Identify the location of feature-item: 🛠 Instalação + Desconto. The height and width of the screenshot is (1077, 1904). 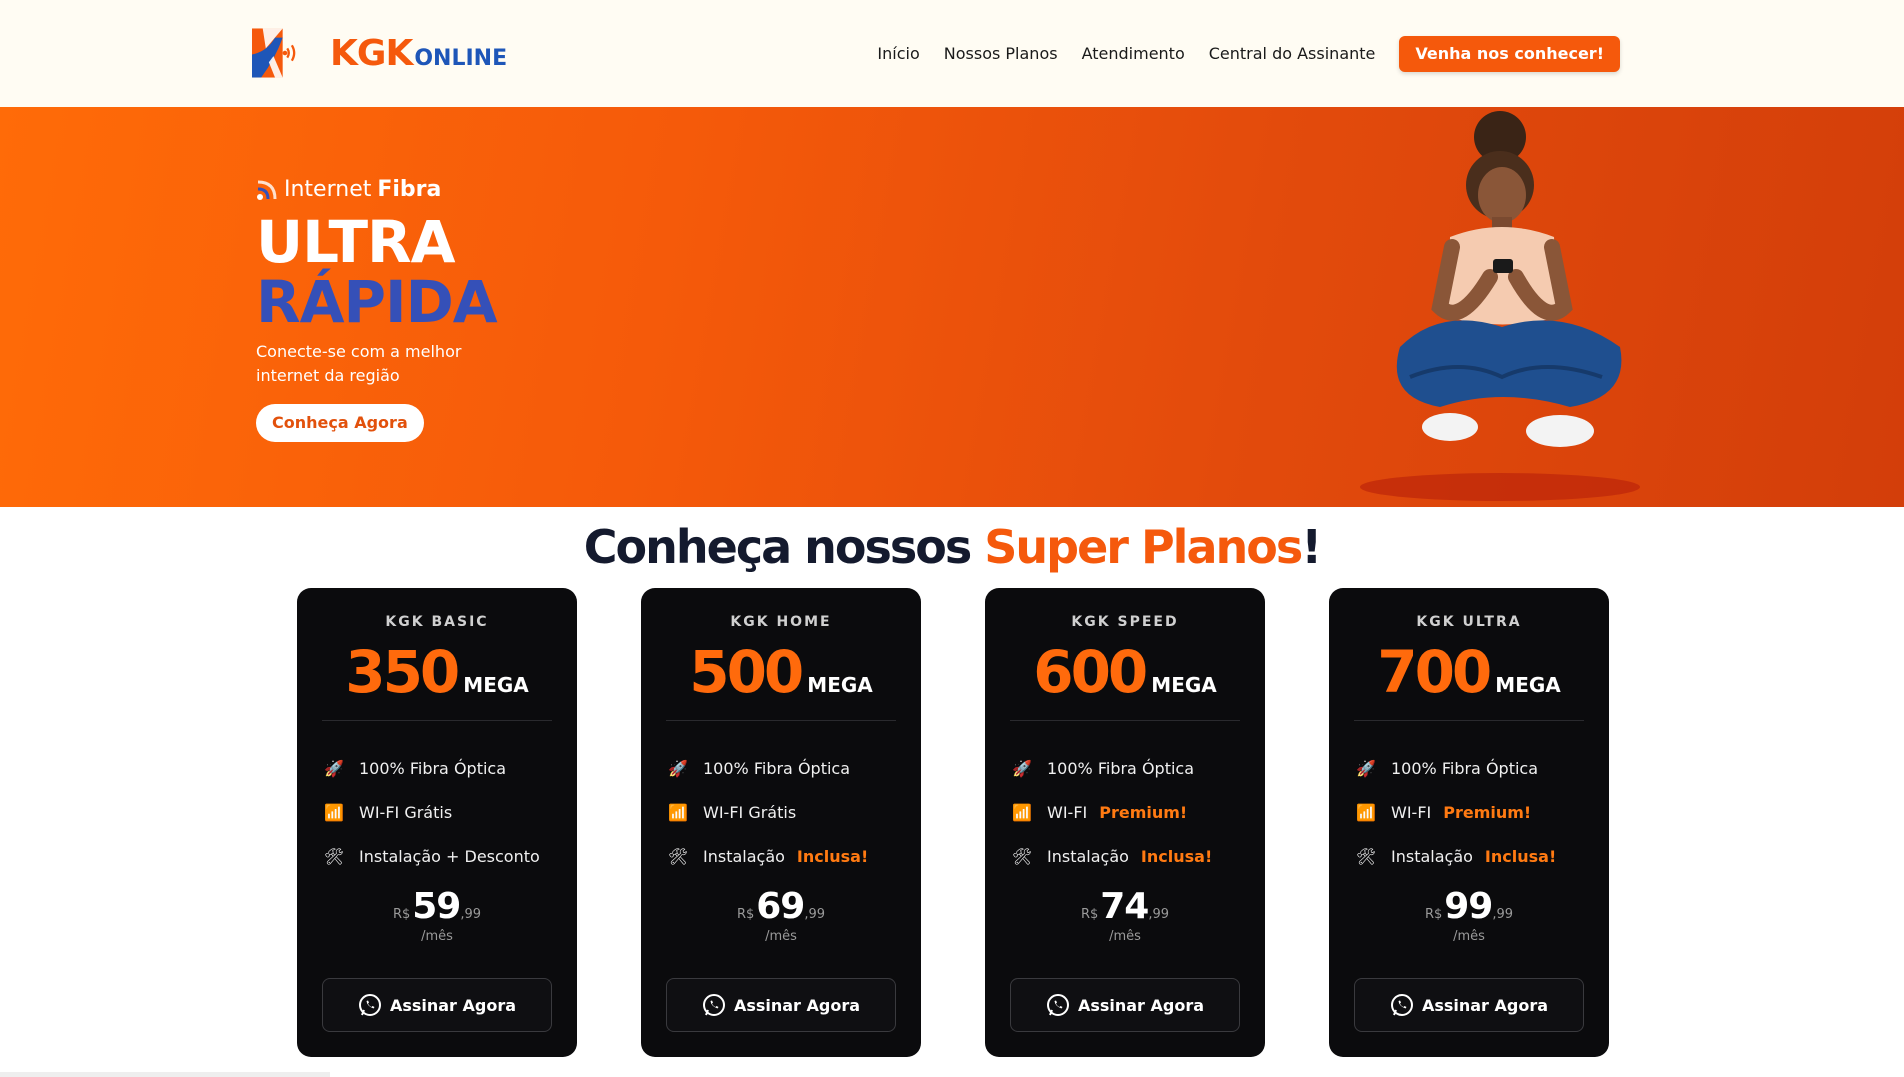
(437, 856).